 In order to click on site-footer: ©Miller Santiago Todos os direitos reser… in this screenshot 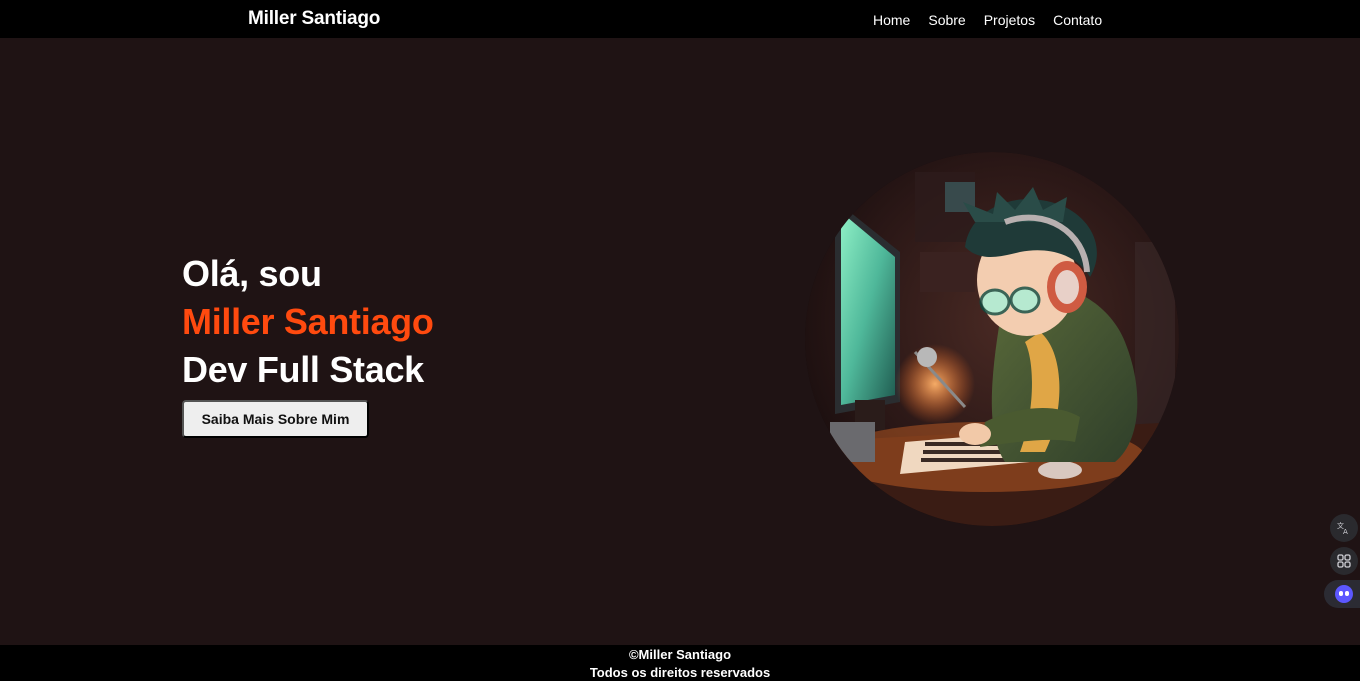, I will do `click(680, 663)`.